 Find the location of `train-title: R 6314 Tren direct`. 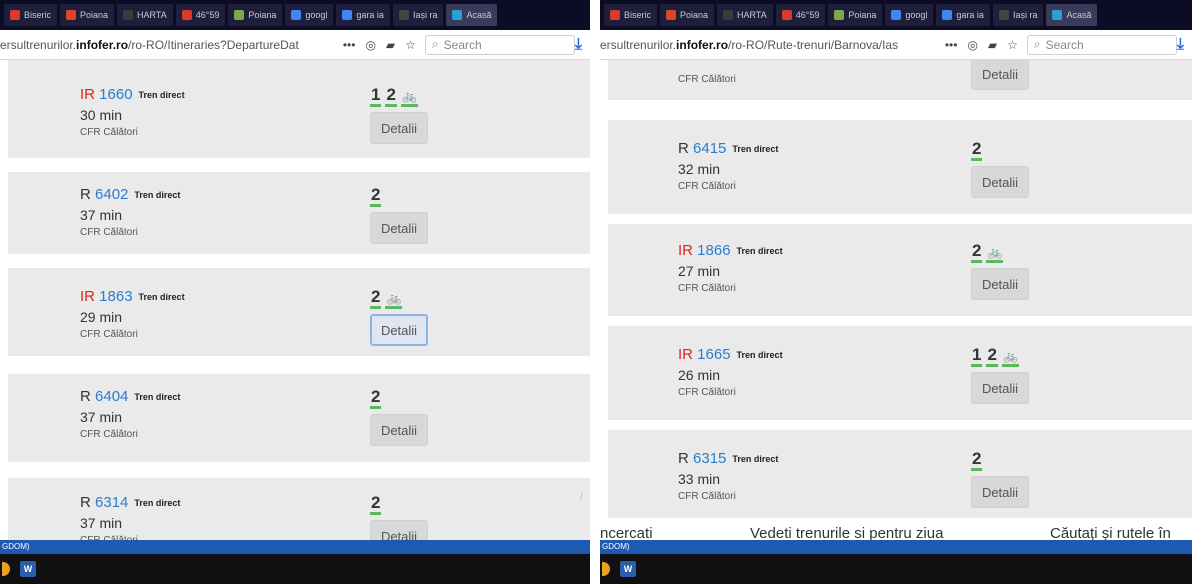

train-title: R 6314 Tren direct is located at coordinates (130, 502).